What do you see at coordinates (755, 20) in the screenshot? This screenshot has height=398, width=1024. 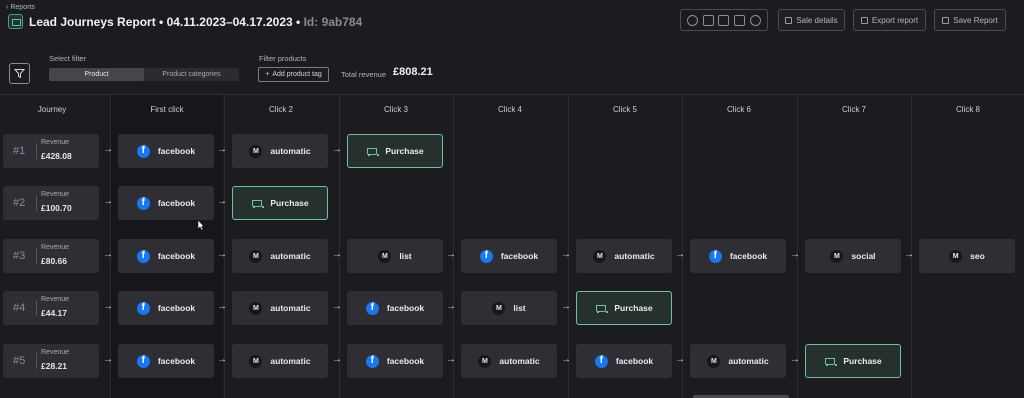 I see `globe-icon` at bounding box center [755, 20].